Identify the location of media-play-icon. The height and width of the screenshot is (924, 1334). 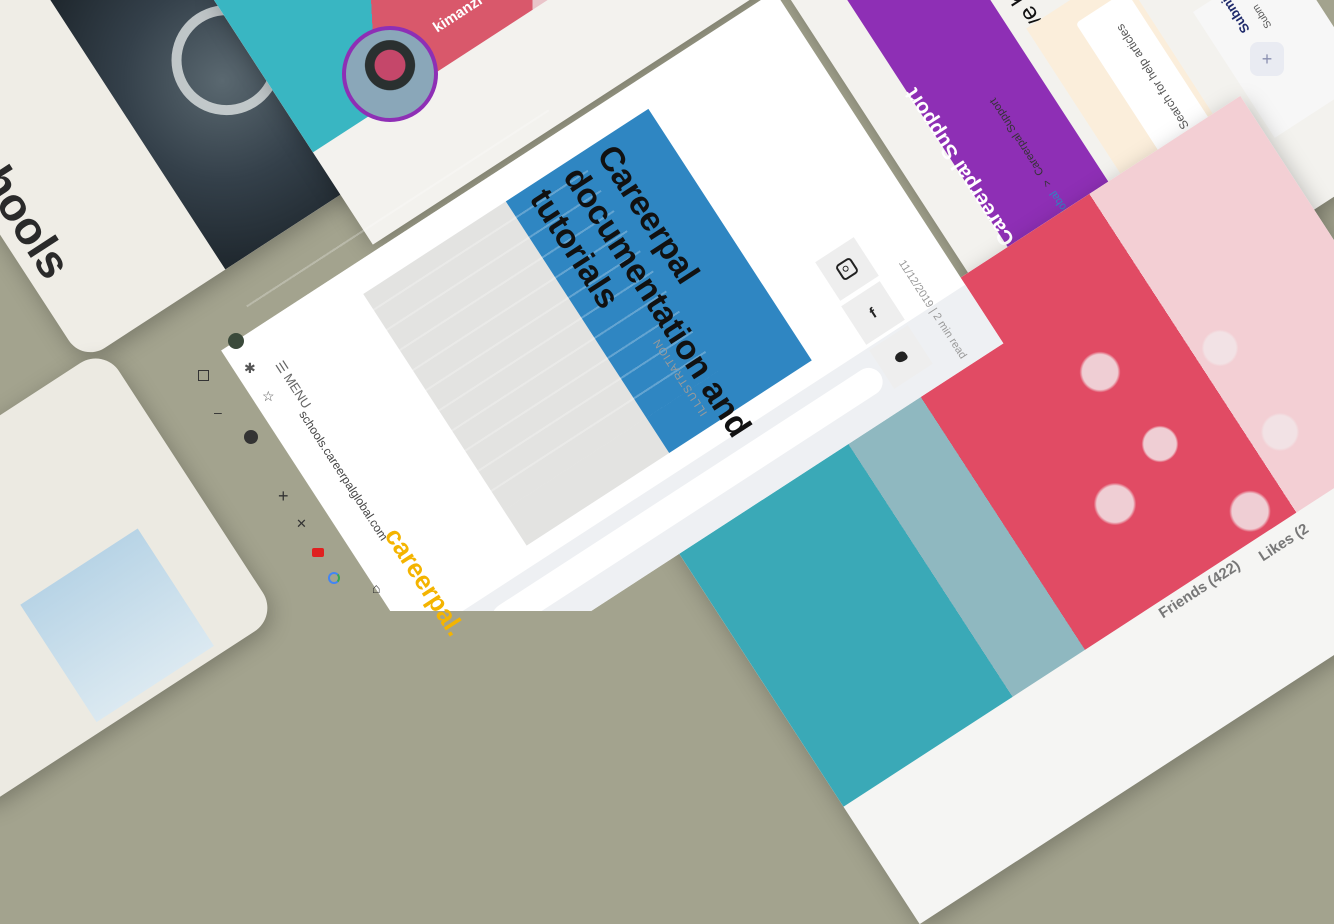
(251, 437).